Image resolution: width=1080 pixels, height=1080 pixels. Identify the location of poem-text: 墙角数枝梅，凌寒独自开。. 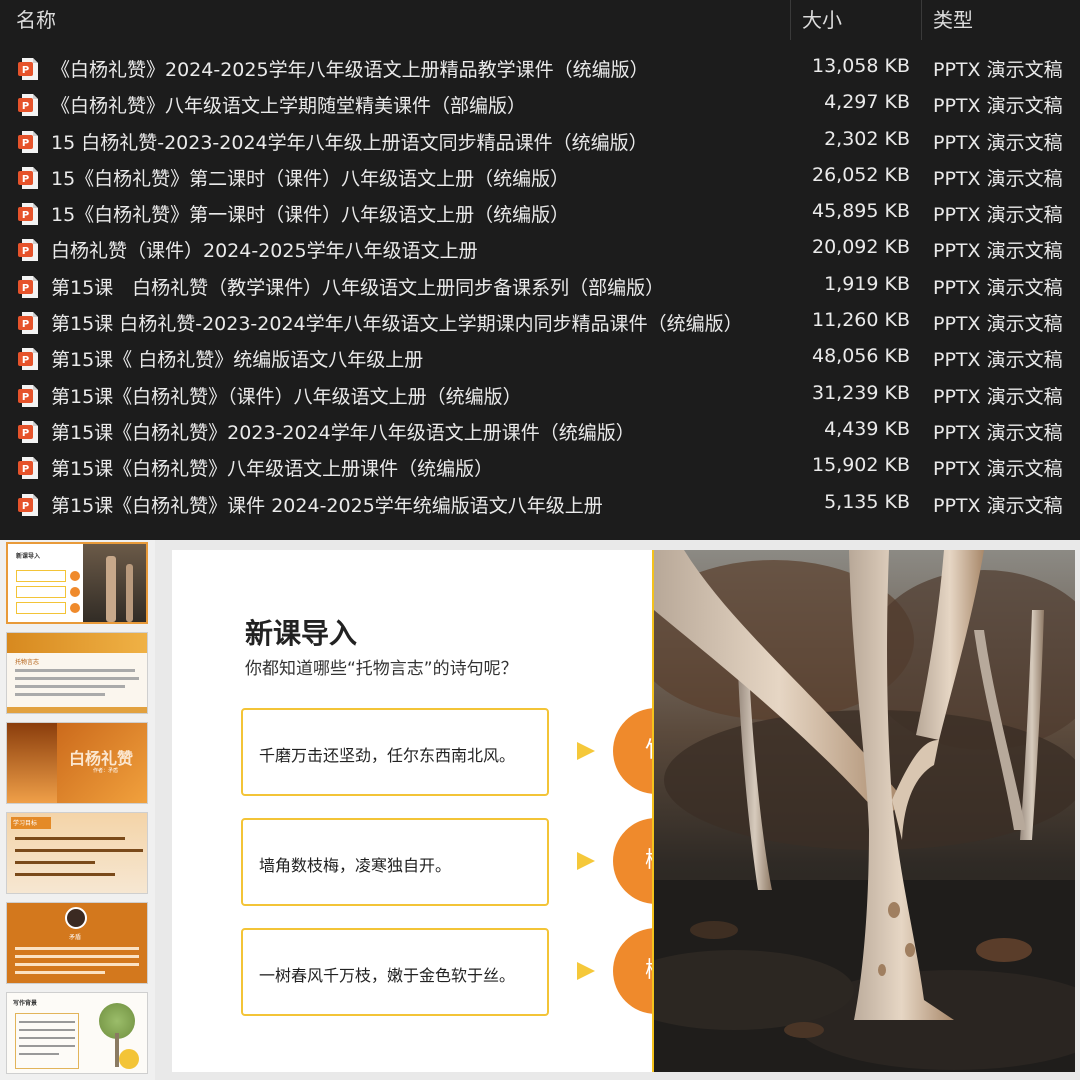
(355, 865).